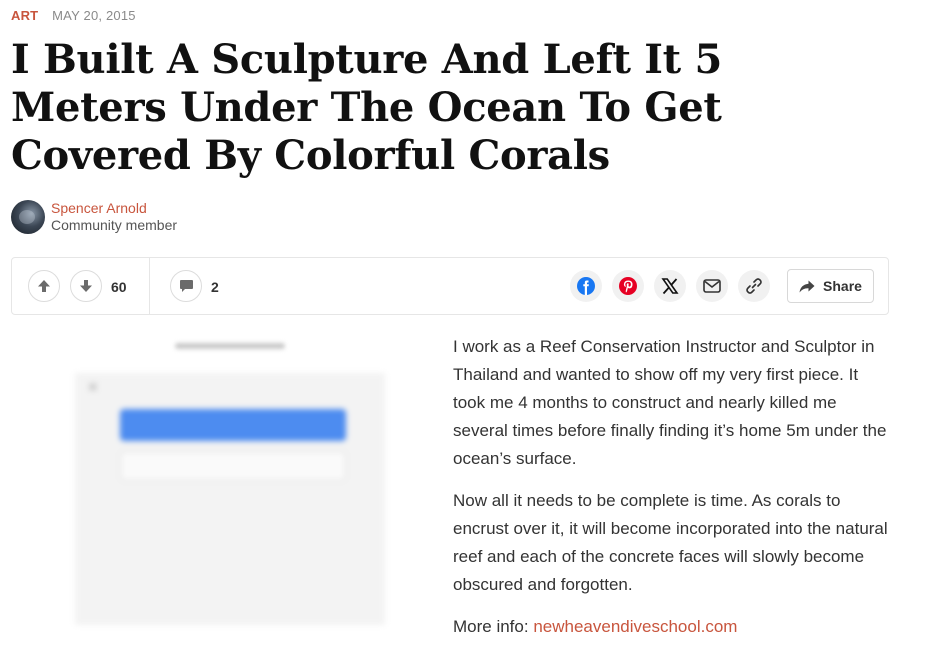 The image size is (930, 655). Describe the element at coordinates (149, 286) in the screenshot. I see `divider` at that location.